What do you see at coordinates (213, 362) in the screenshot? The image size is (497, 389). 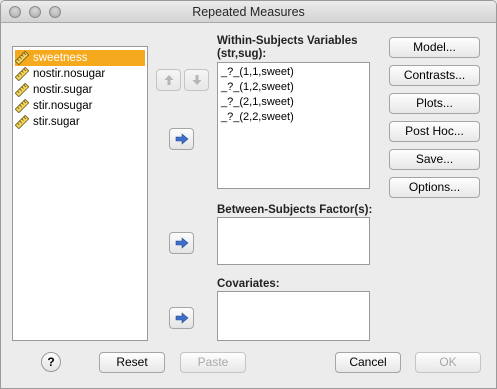 I see `paste-button: Paste` at bounding box center [213, 362].